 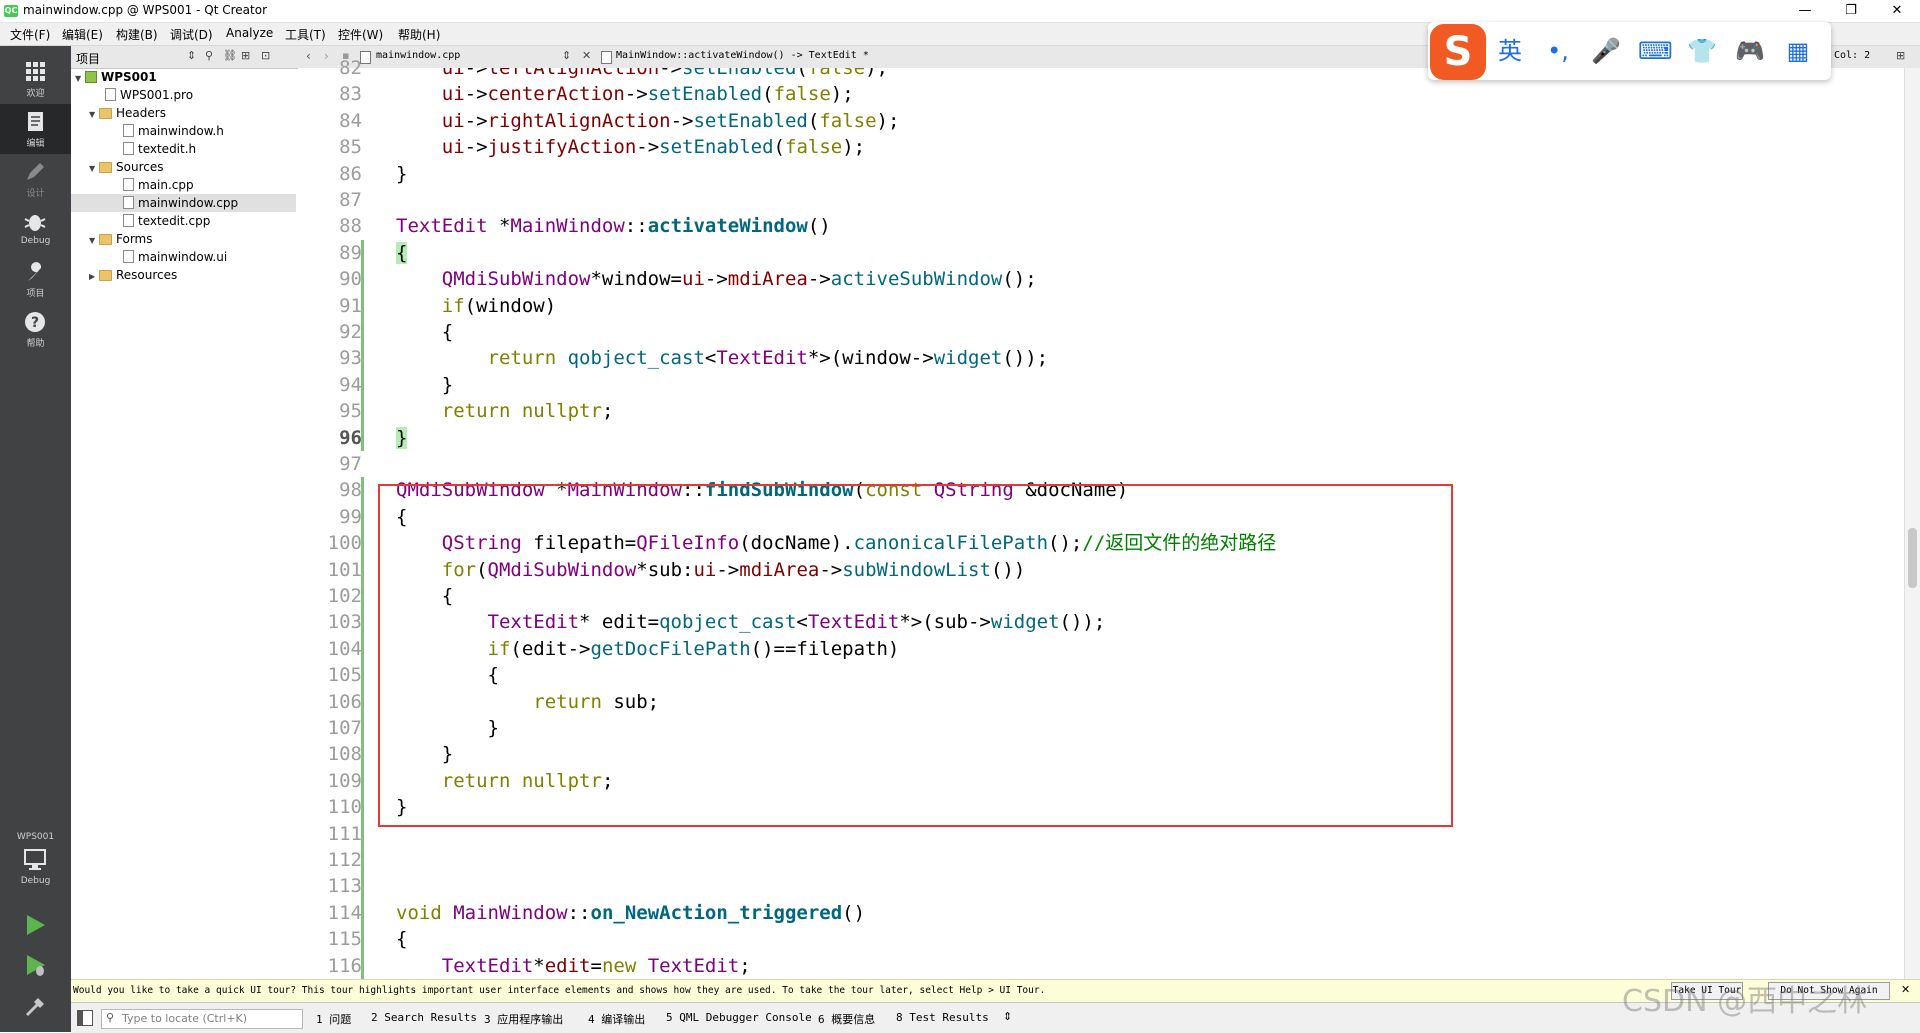 I want to click on code-token: );, so click(x=854, y=147).